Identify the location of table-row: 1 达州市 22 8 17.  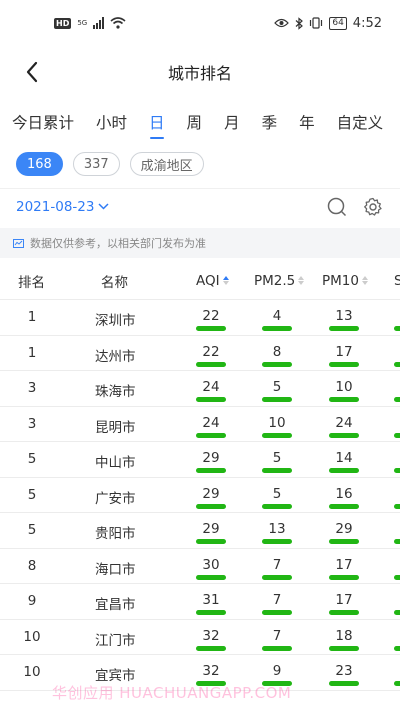
(200, 353).